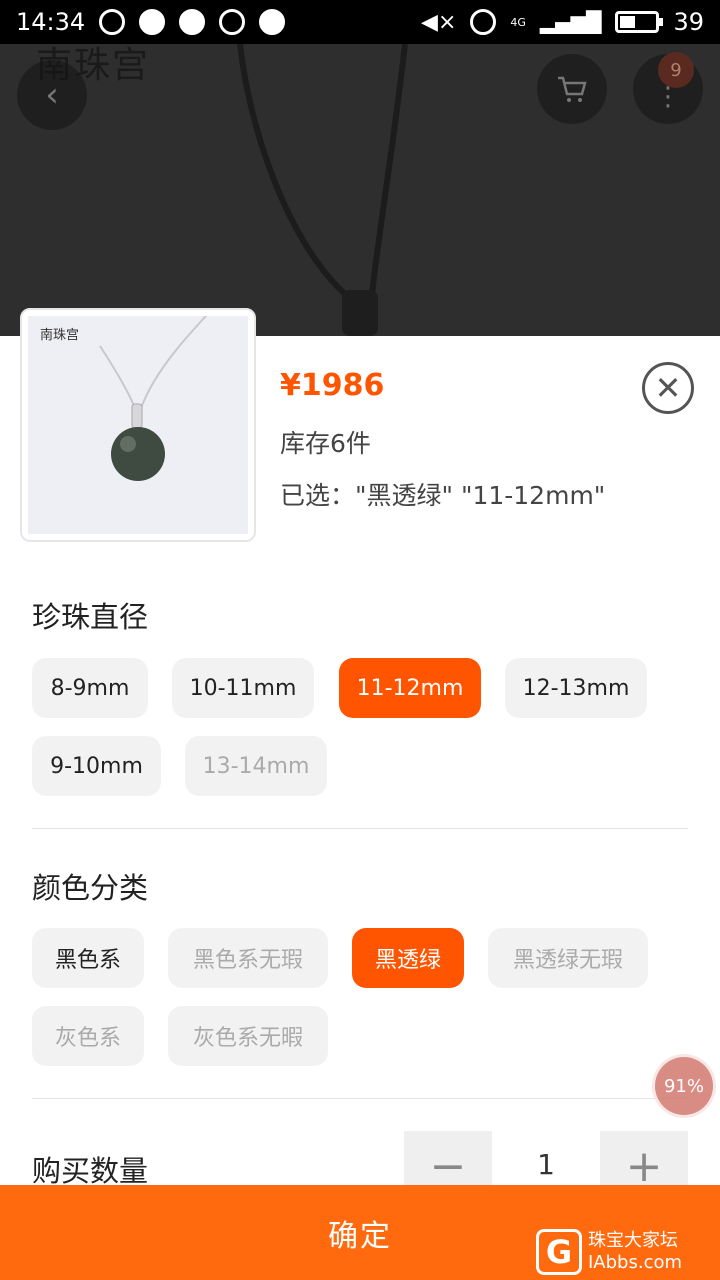 Image resolution: width=720 pixels, height=1280 pixels. Describe the element at coordinates (152, 22) in the screenshot. I see `baidu-icon` at that location.